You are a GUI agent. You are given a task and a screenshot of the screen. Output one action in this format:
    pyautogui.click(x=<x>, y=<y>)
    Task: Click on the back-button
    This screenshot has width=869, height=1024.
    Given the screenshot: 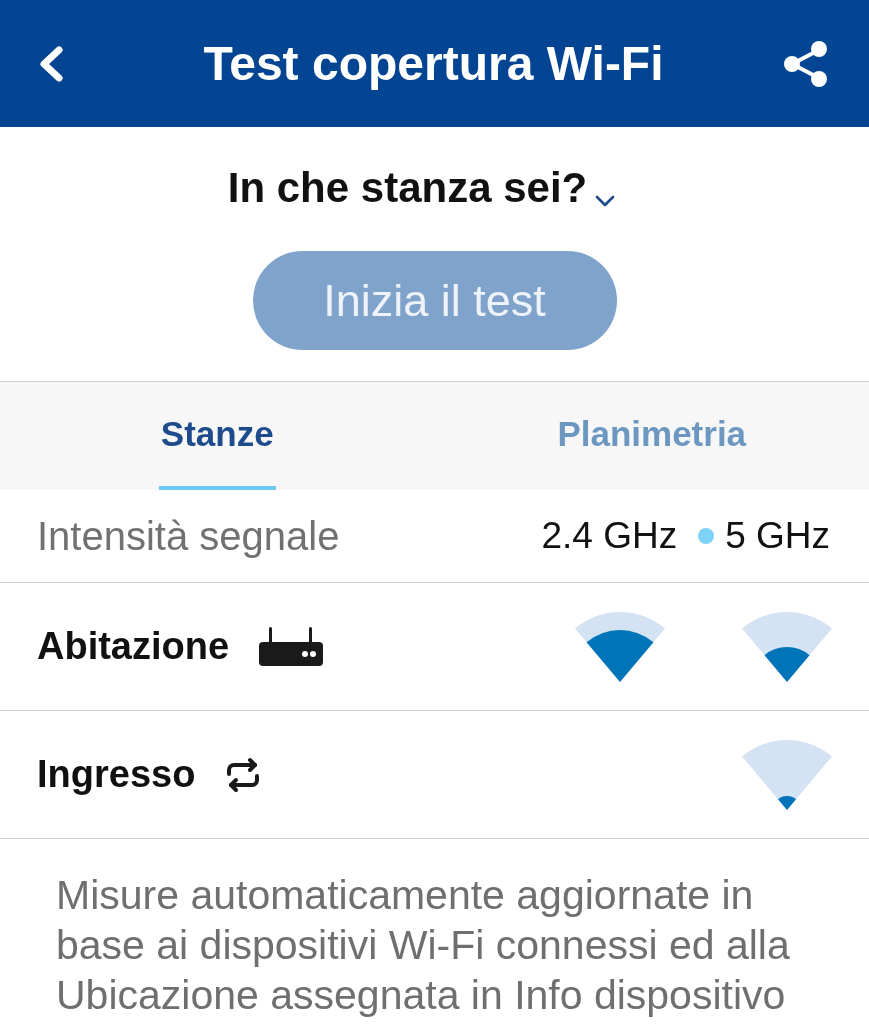 What is the action you would take?
    pyautogui.click(x=51, y=63)
    